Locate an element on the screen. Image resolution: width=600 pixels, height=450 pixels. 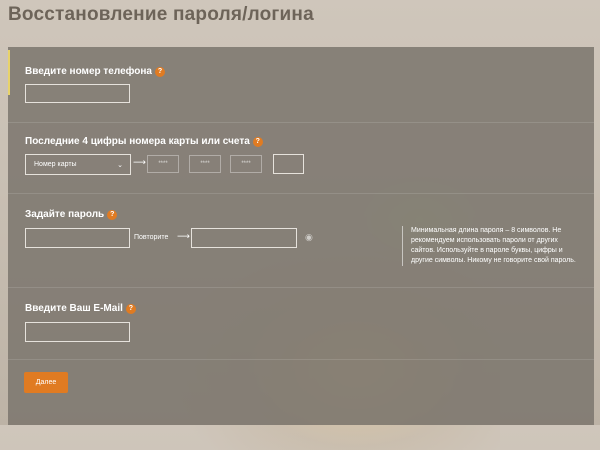
card-label-text: Последние 4 цифры номера карты или счета is located at coordinates (137, 141).